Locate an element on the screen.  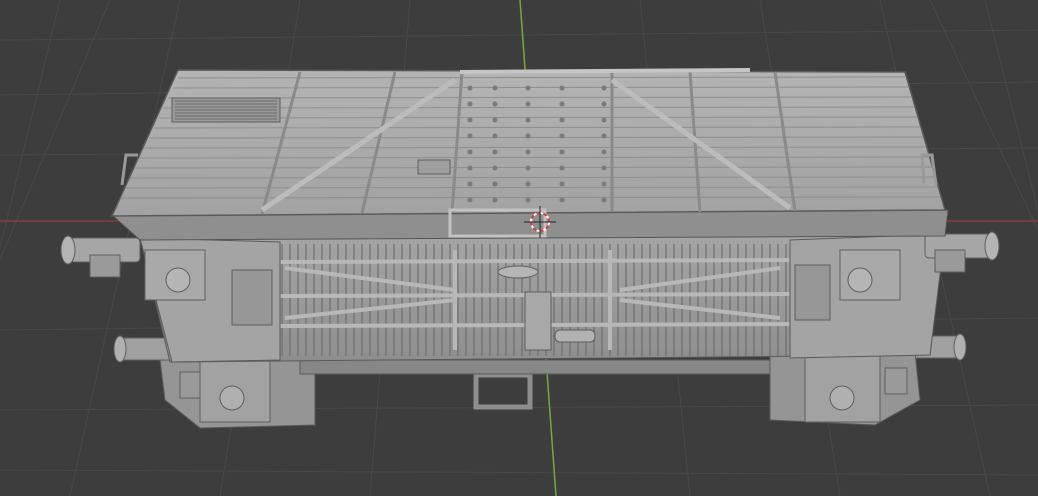
roof-vent-grille is located at coordinates (226, 110).